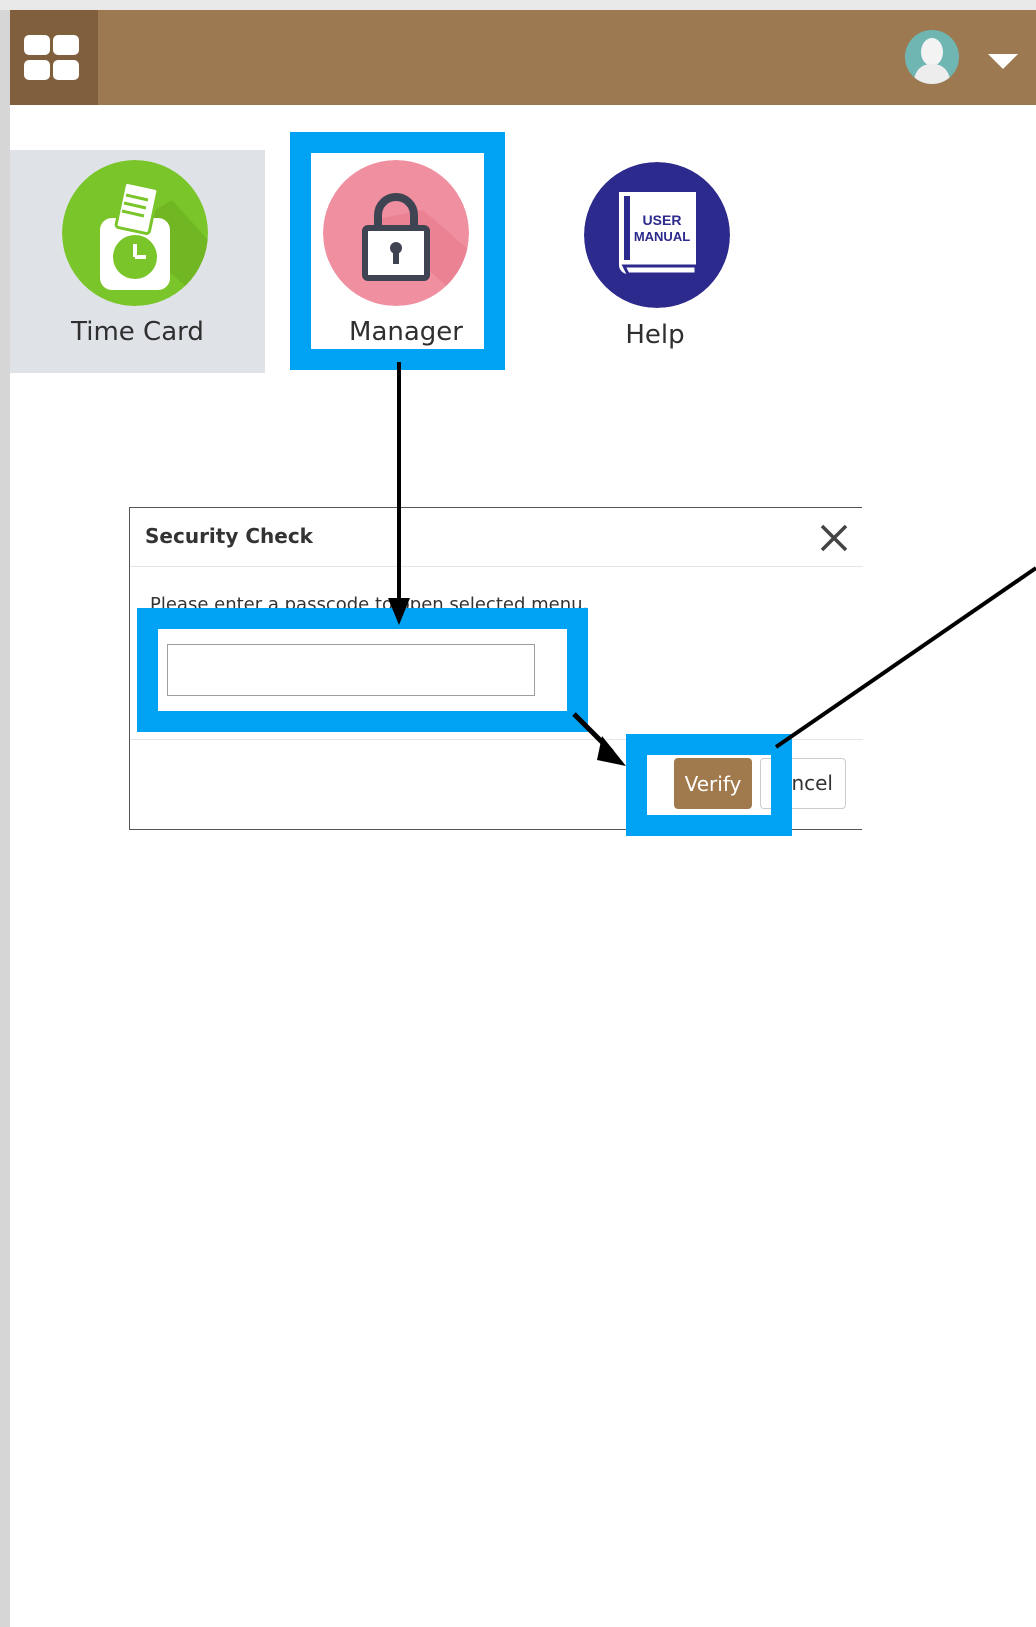 This screenshot has width=1036, height=1627. What do you see at coordinates (362, 670) in the screenshot?
I see `highlight-passcode-input` at bounding box center [362, 670].